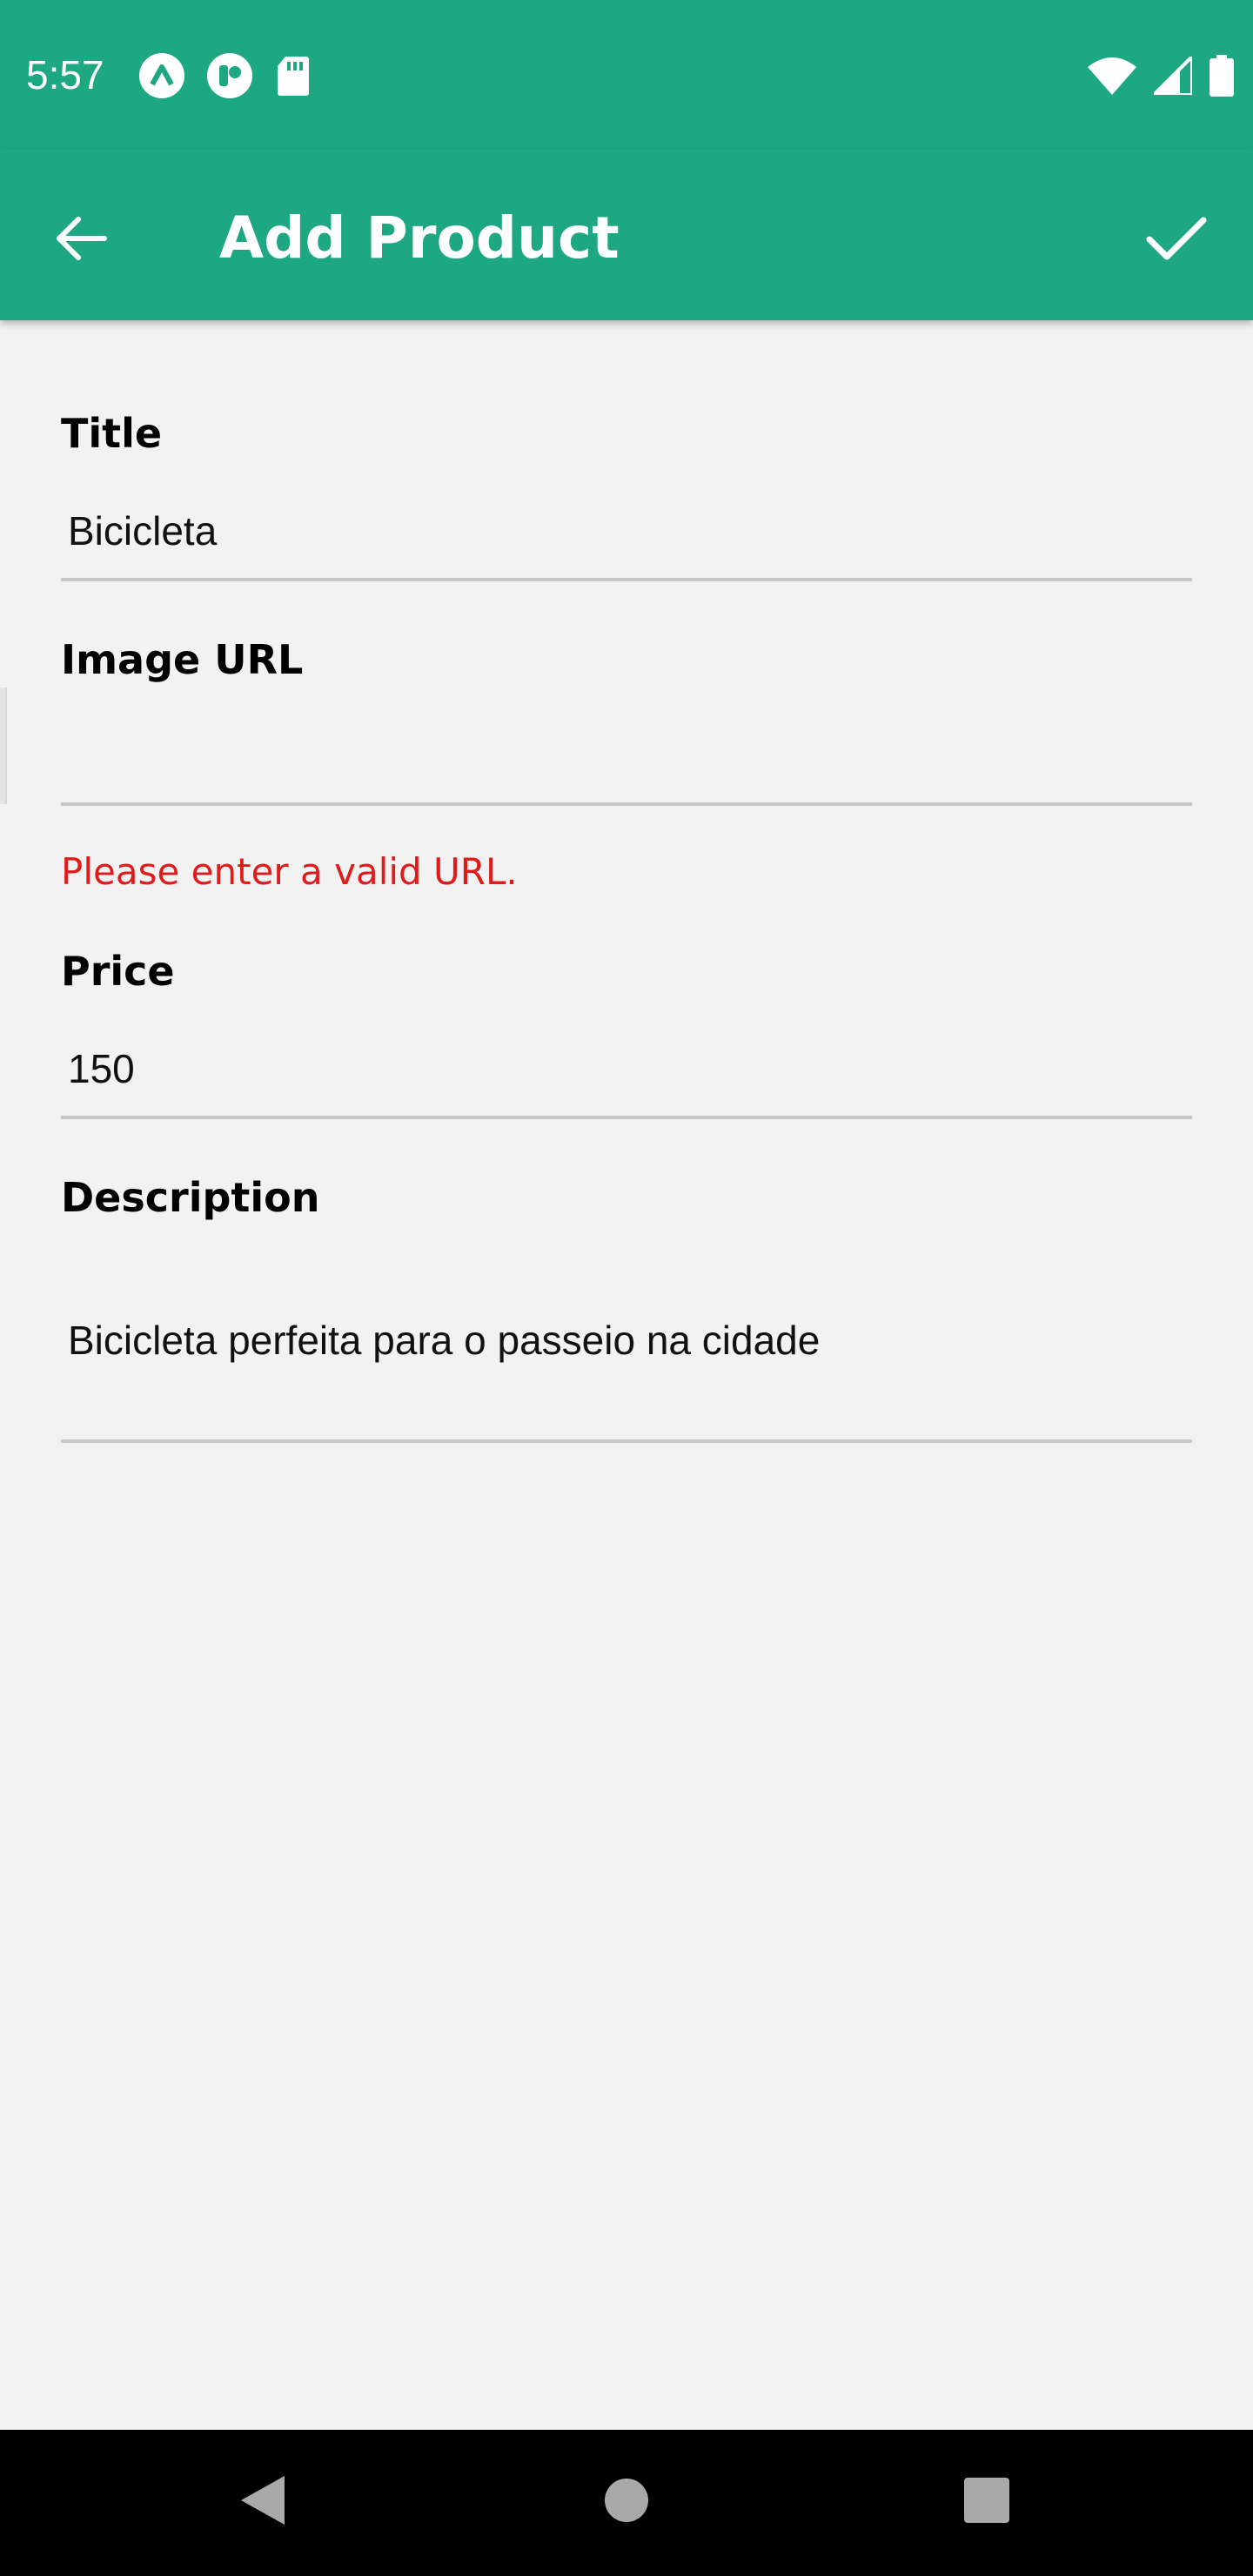  I want to click on page-title: Add Product, so click(419, 238).